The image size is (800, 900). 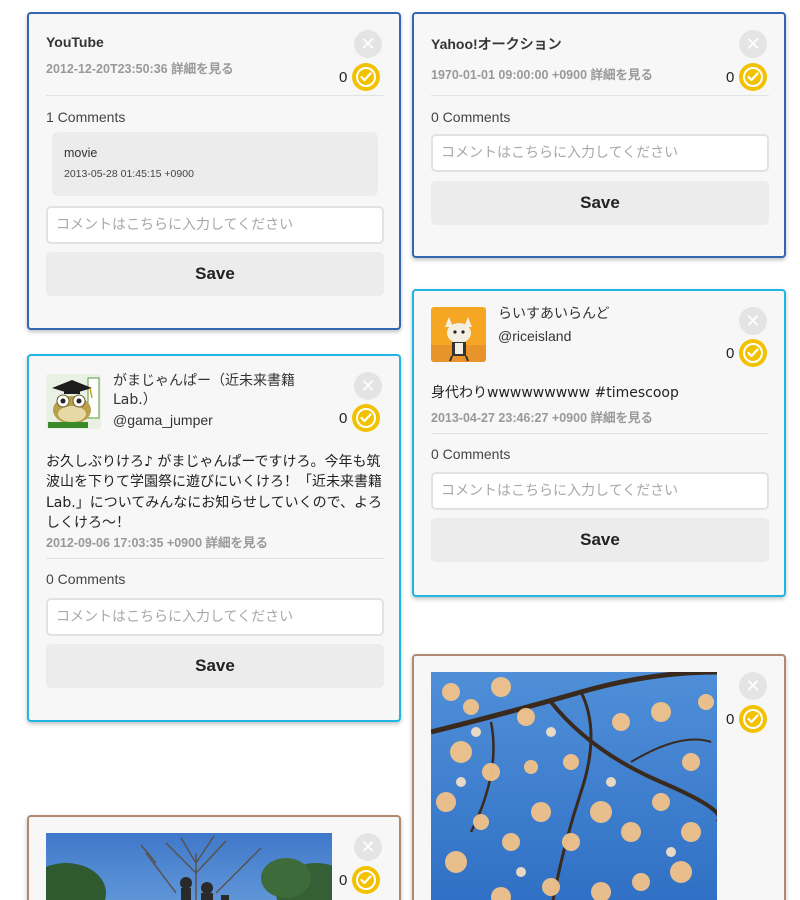 I want to click on card-photo-statue: ✕ 0, so click(x=214, y=857).